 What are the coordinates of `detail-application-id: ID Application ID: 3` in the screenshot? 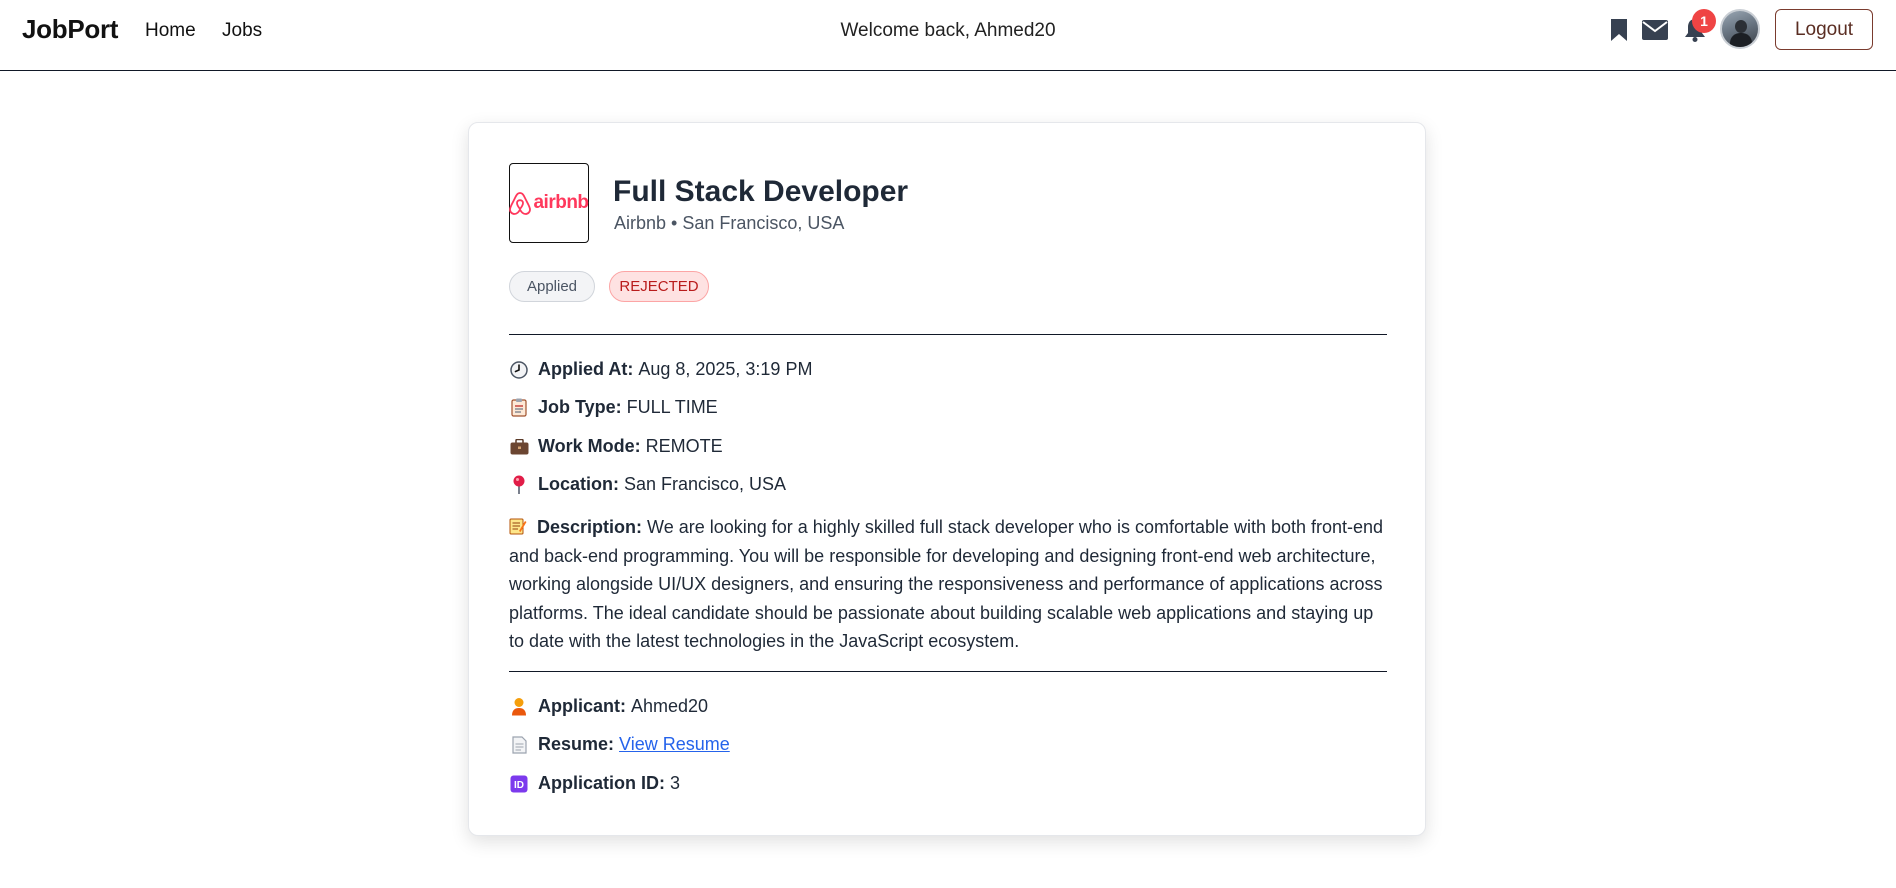 It's located at (594, 783).